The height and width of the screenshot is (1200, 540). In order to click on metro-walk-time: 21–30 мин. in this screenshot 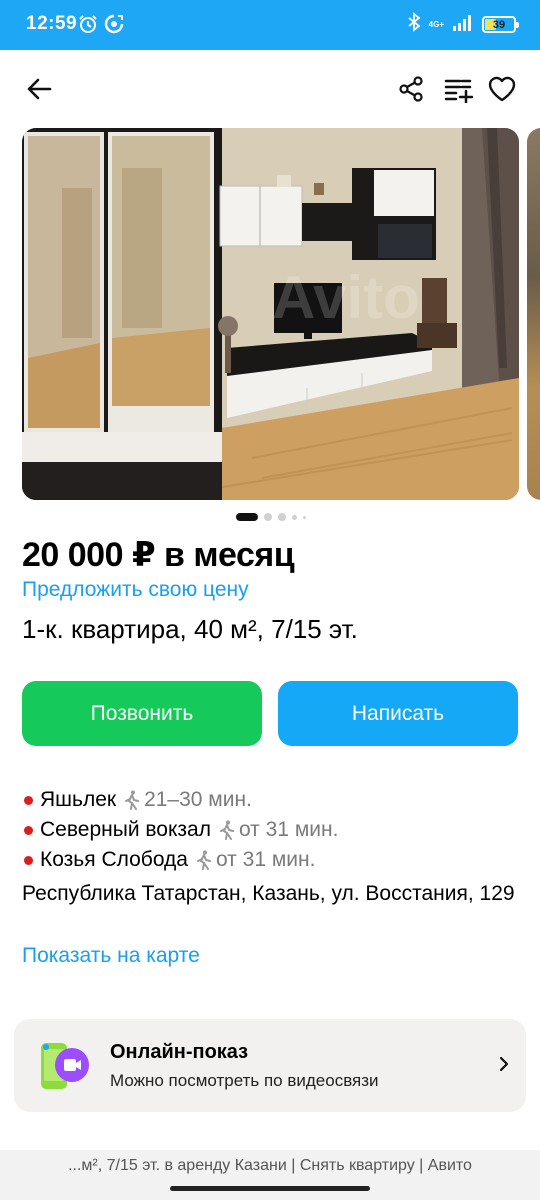, I will do `click(198, 799)`.